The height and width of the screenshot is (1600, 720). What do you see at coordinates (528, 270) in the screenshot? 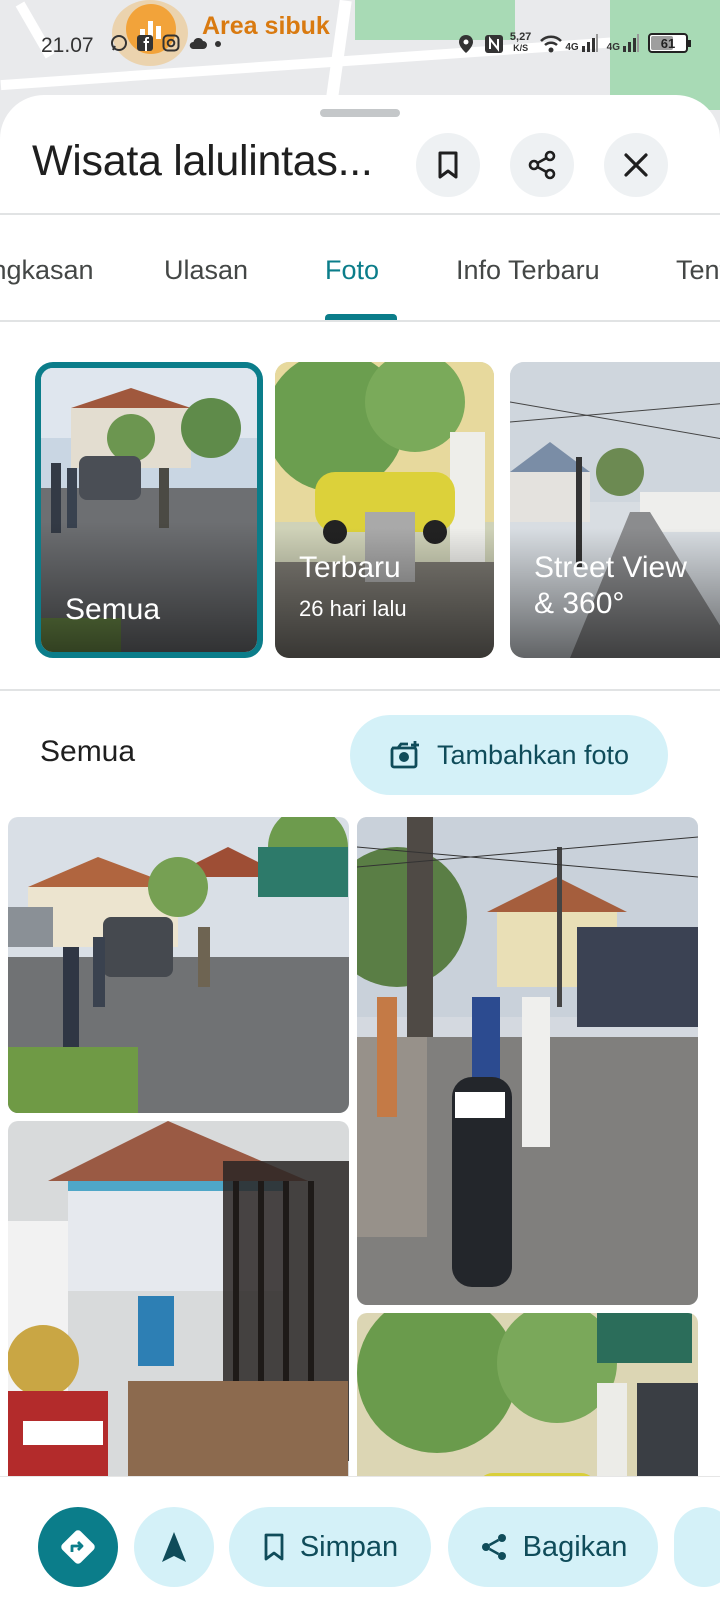
I see `tab-info-terbaru: Info Terbaru` at bounding box center [528, 270].